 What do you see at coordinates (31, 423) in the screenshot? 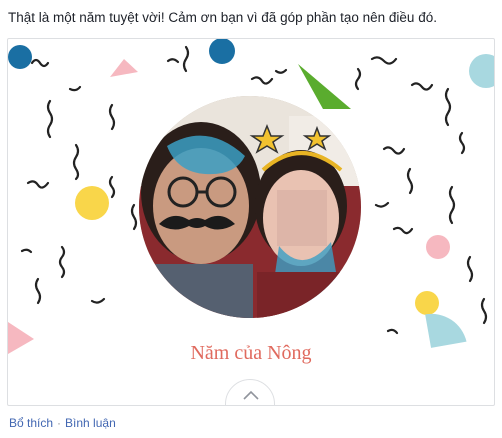
I see `like-link: Bổ thích` at bounding box center [31, 423].